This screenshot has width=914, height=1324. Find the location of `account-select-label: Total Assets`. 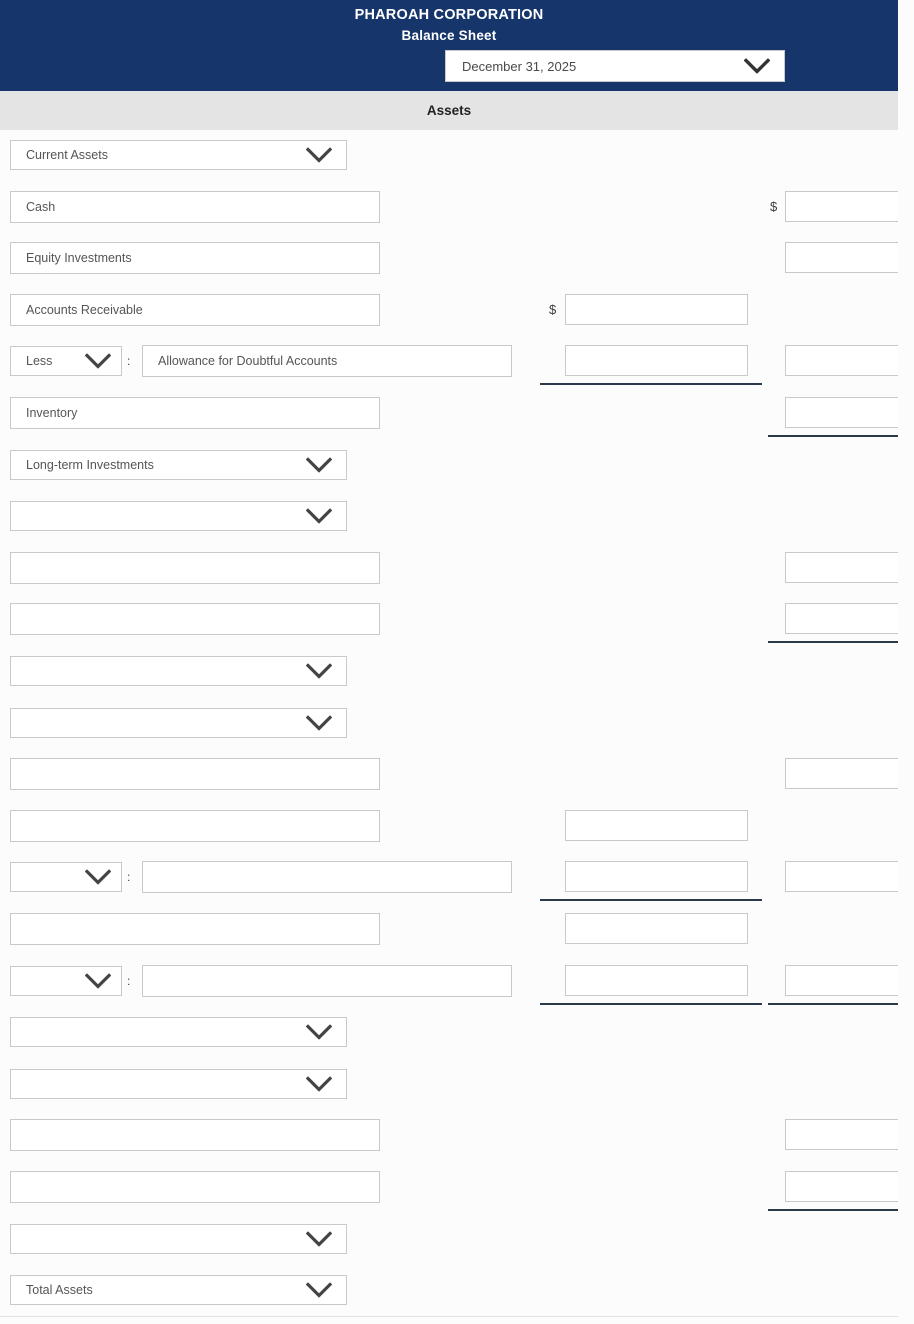

account-select-label: Total Assets is located at coordinates (59, 1290).